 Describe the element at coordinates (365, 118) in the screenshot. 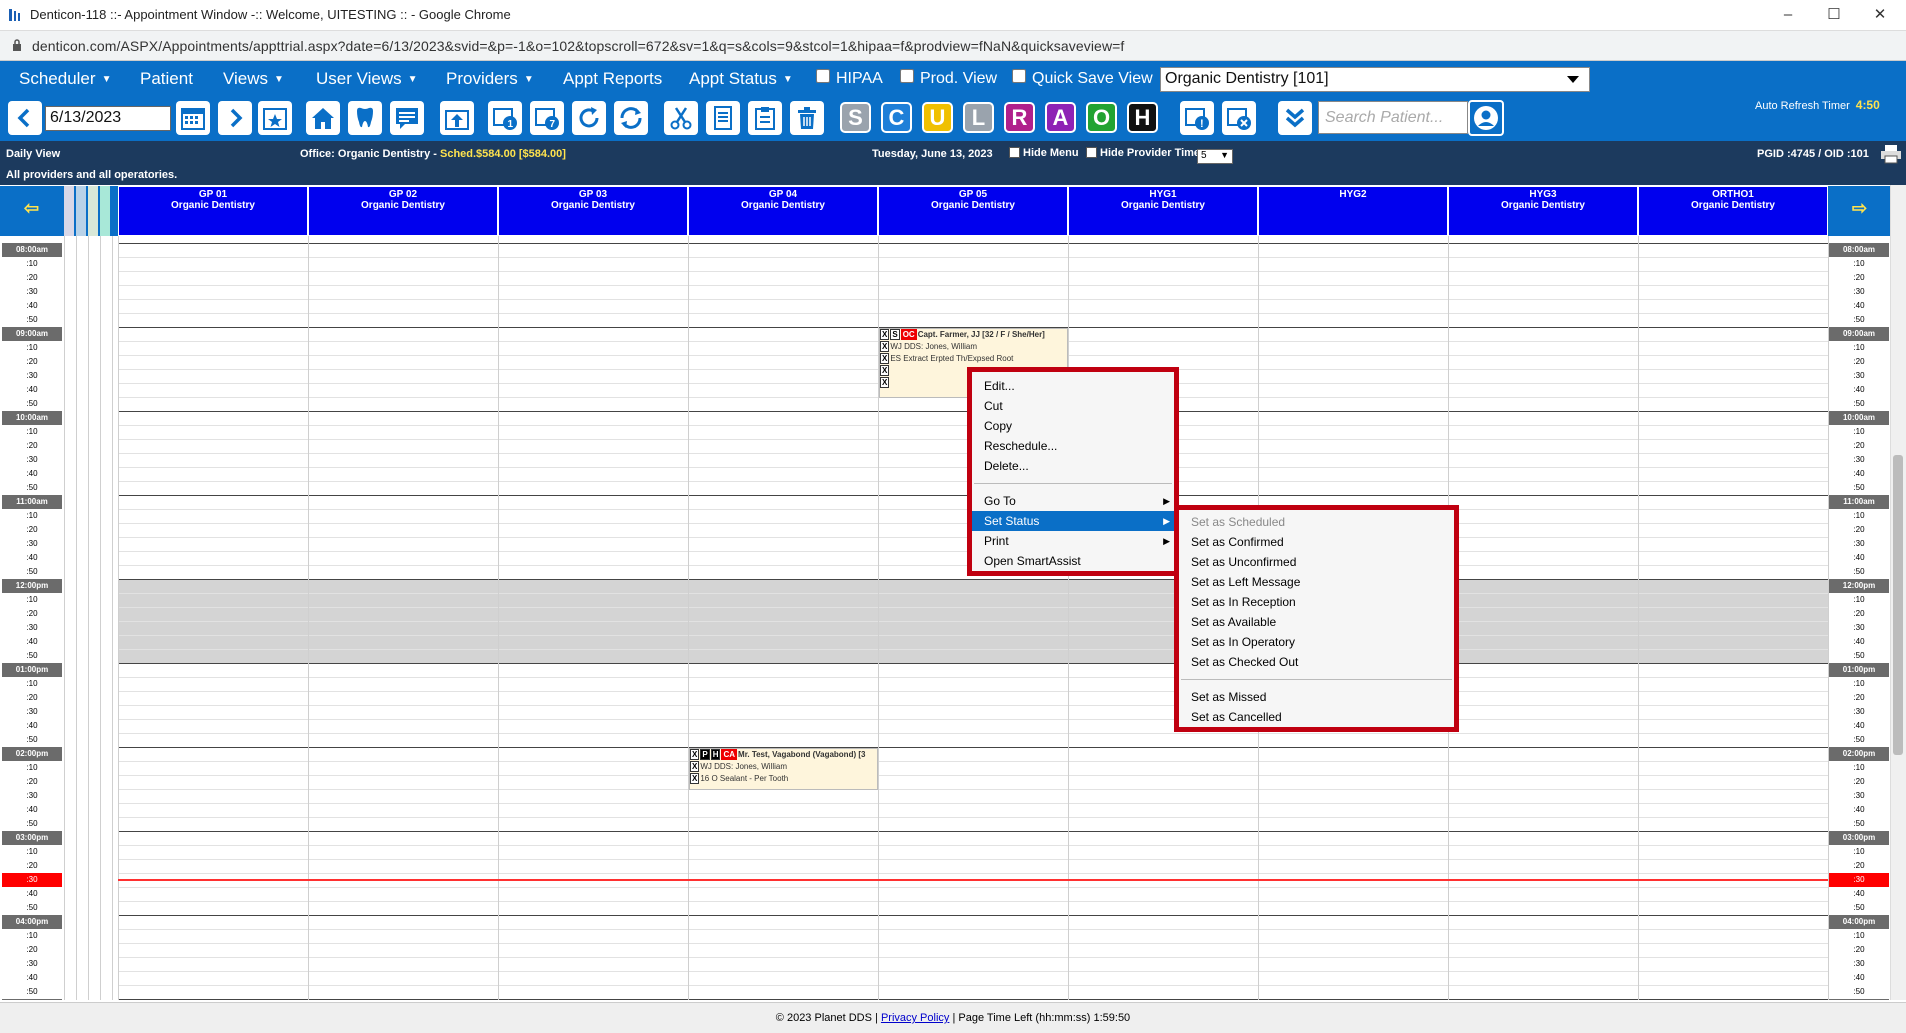

I see `operatory-button` at that location.